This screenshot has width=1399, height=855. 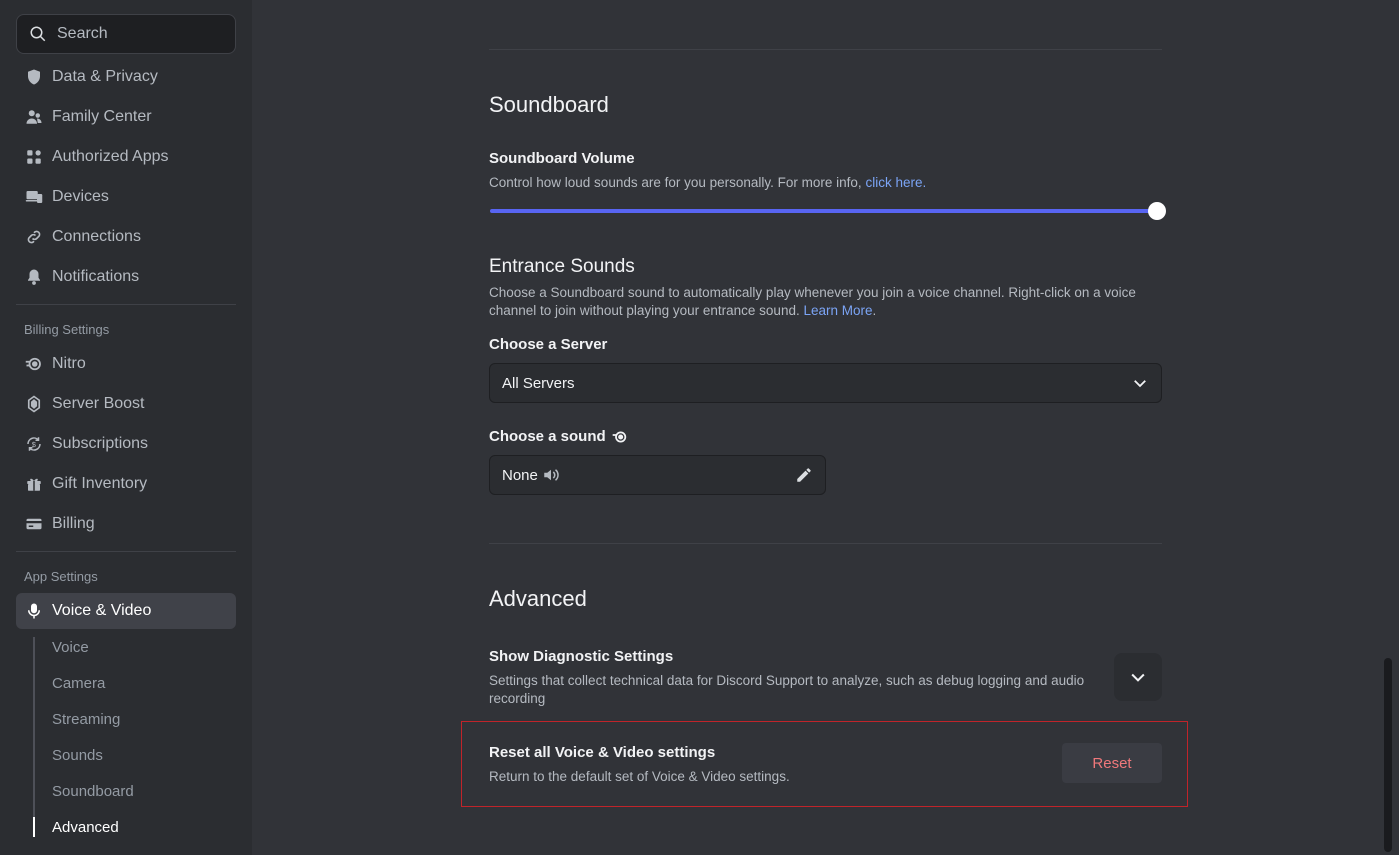 I want to click on subnav-camera: Camera, so click(x=78, y=683).